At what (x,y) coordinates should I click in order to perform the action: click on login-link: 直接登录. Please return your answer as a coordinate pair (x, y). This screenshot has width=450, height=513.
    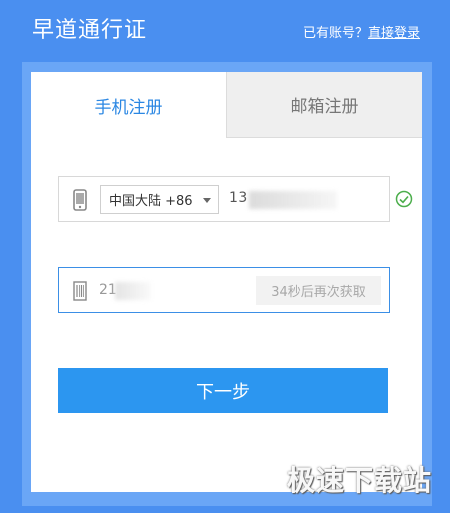
    Looking at the image, I should click on (394, 33).